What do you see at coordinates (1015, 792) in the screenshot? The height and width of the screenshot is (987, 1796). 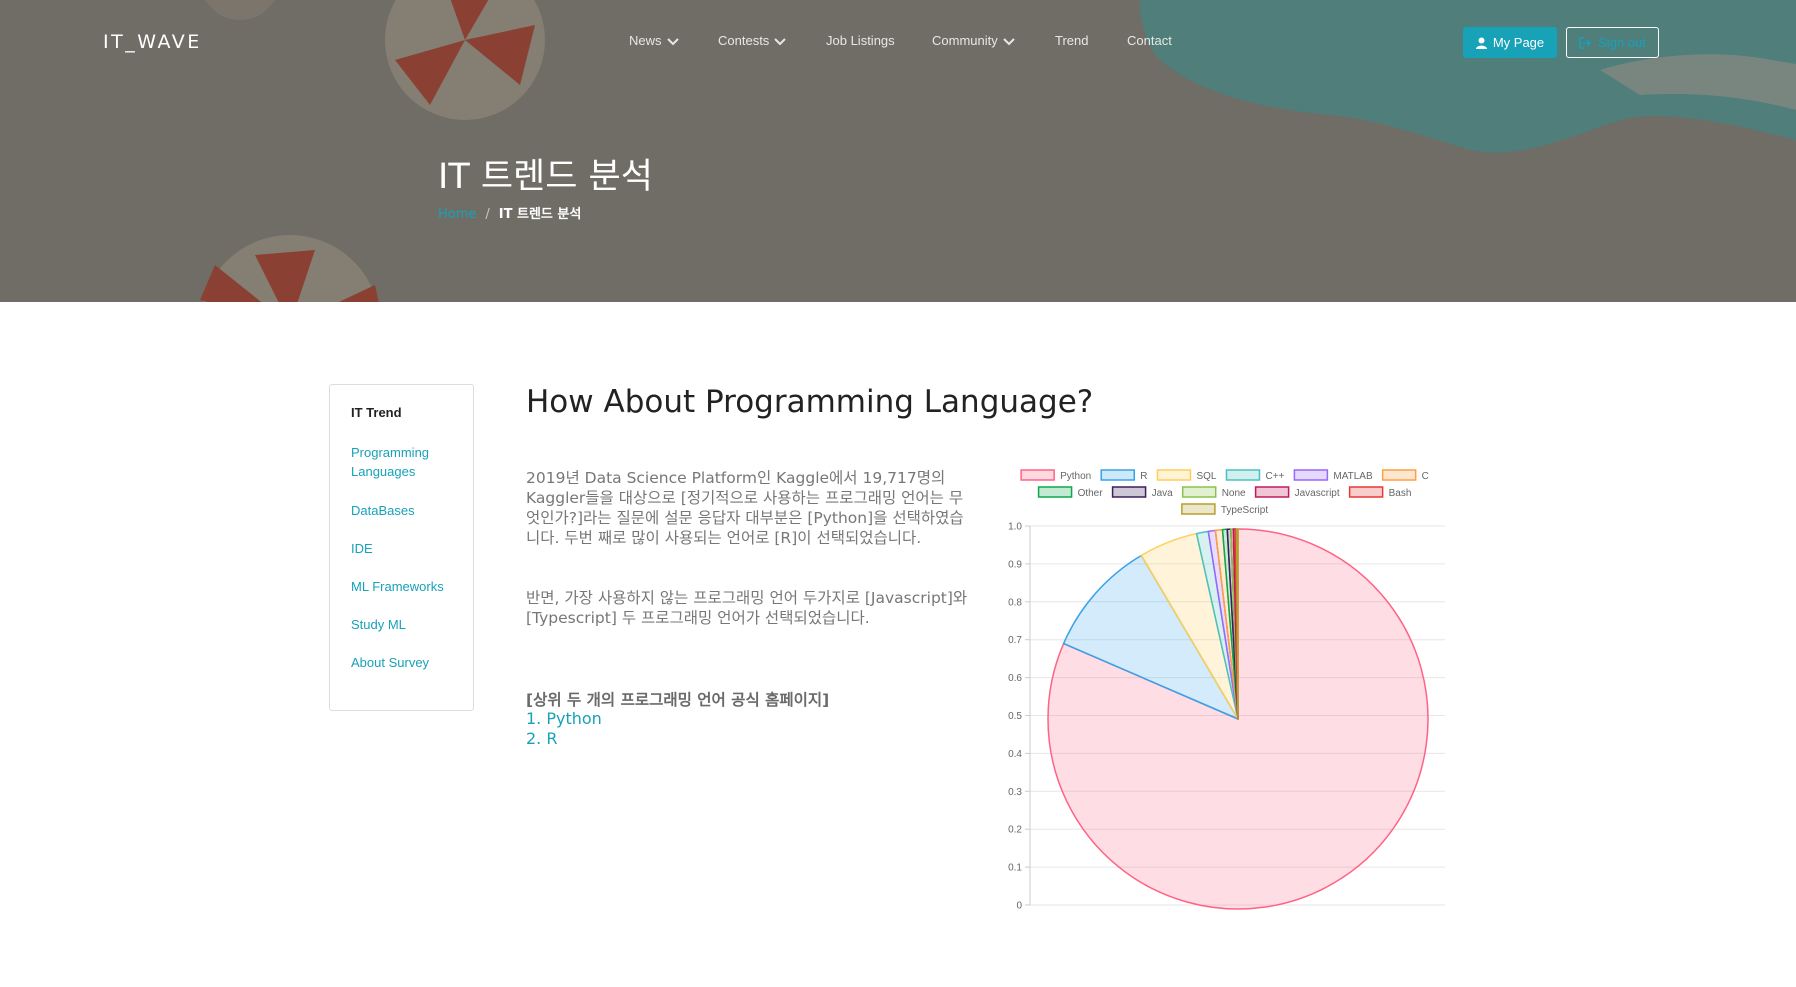 I see `y-tick-label: 0.3` at bounding box center [1015, 792].